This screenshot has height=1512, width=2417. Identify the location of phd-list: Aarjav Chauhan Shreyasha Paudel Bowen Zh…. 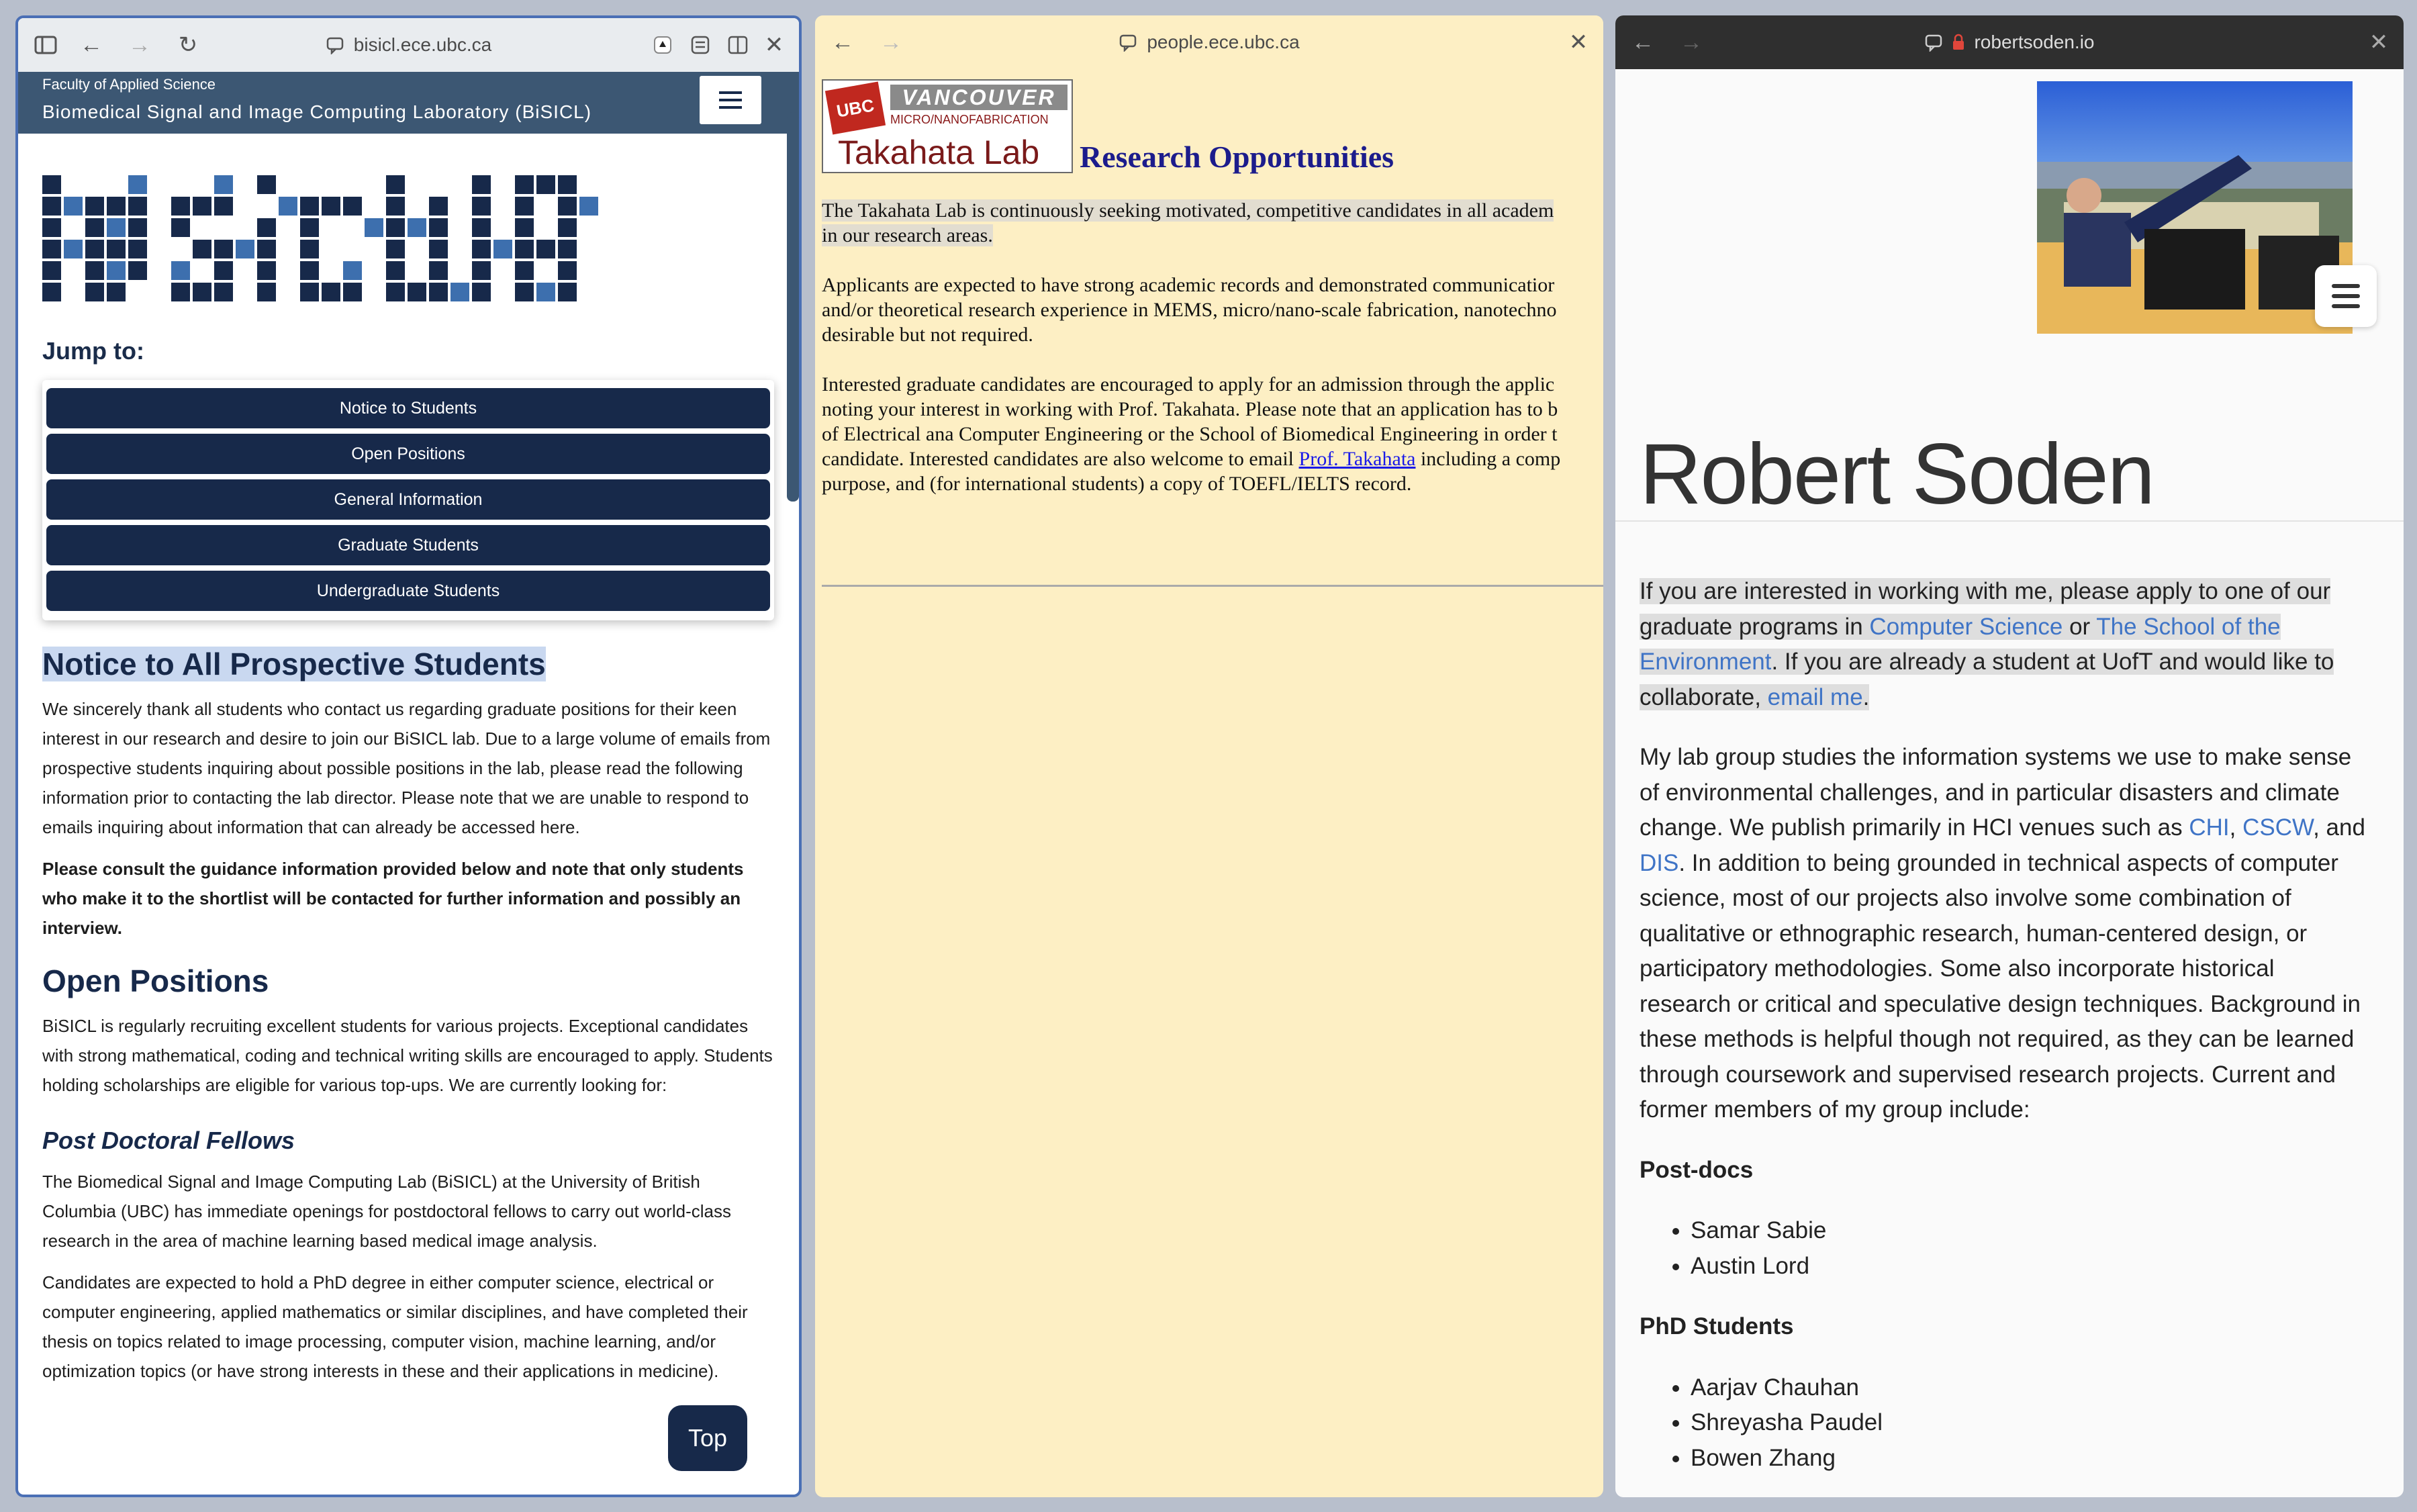
(2031, 1423).